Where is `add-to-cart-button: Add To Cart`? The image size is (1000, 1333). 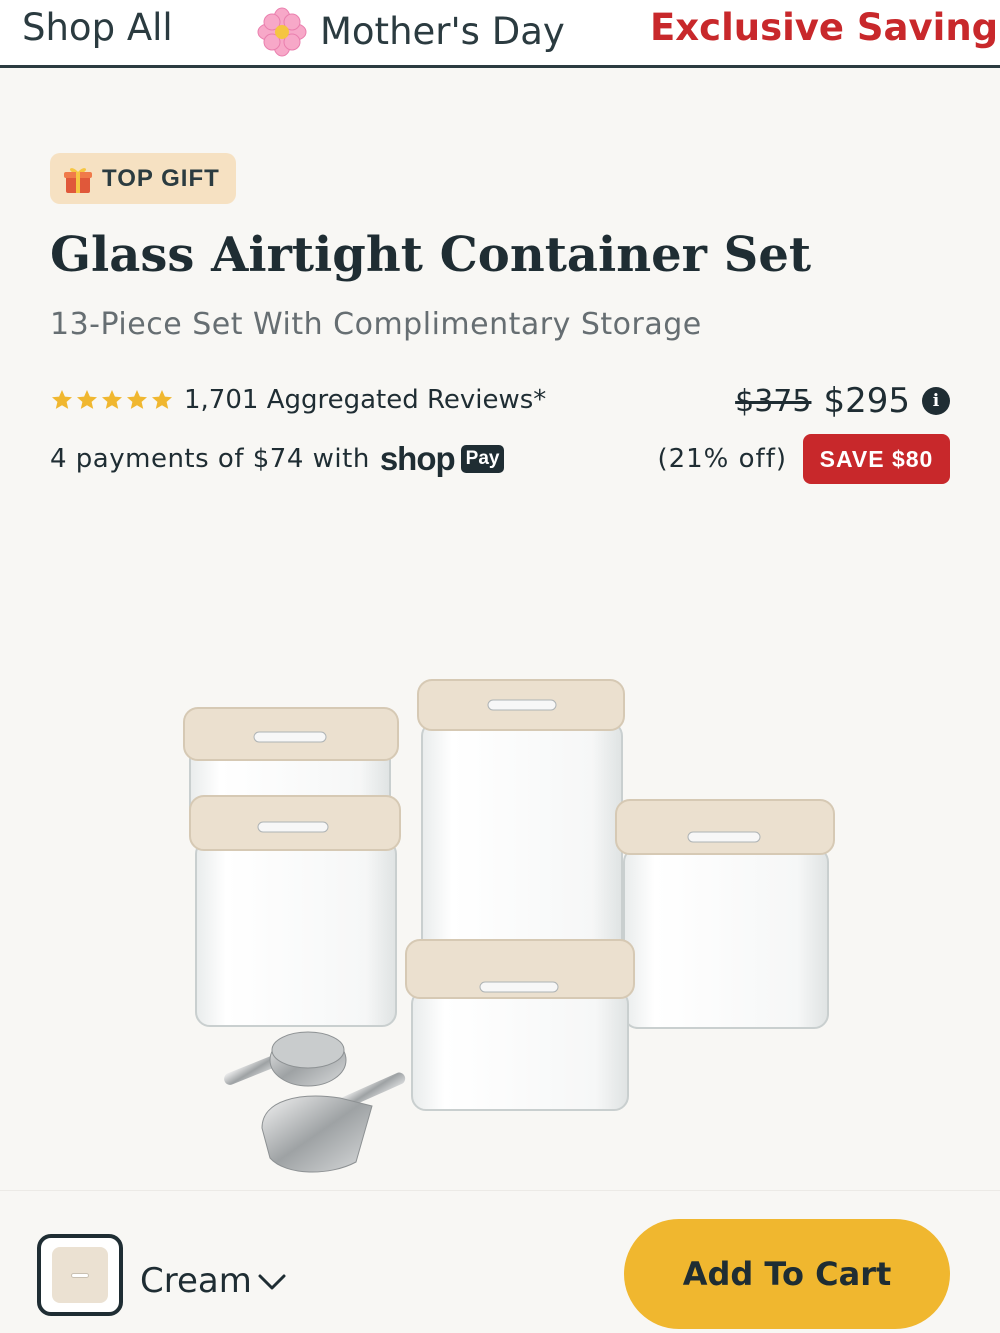
add-to-cart-button: Add To Cart is located at coordinates (787, 1274).